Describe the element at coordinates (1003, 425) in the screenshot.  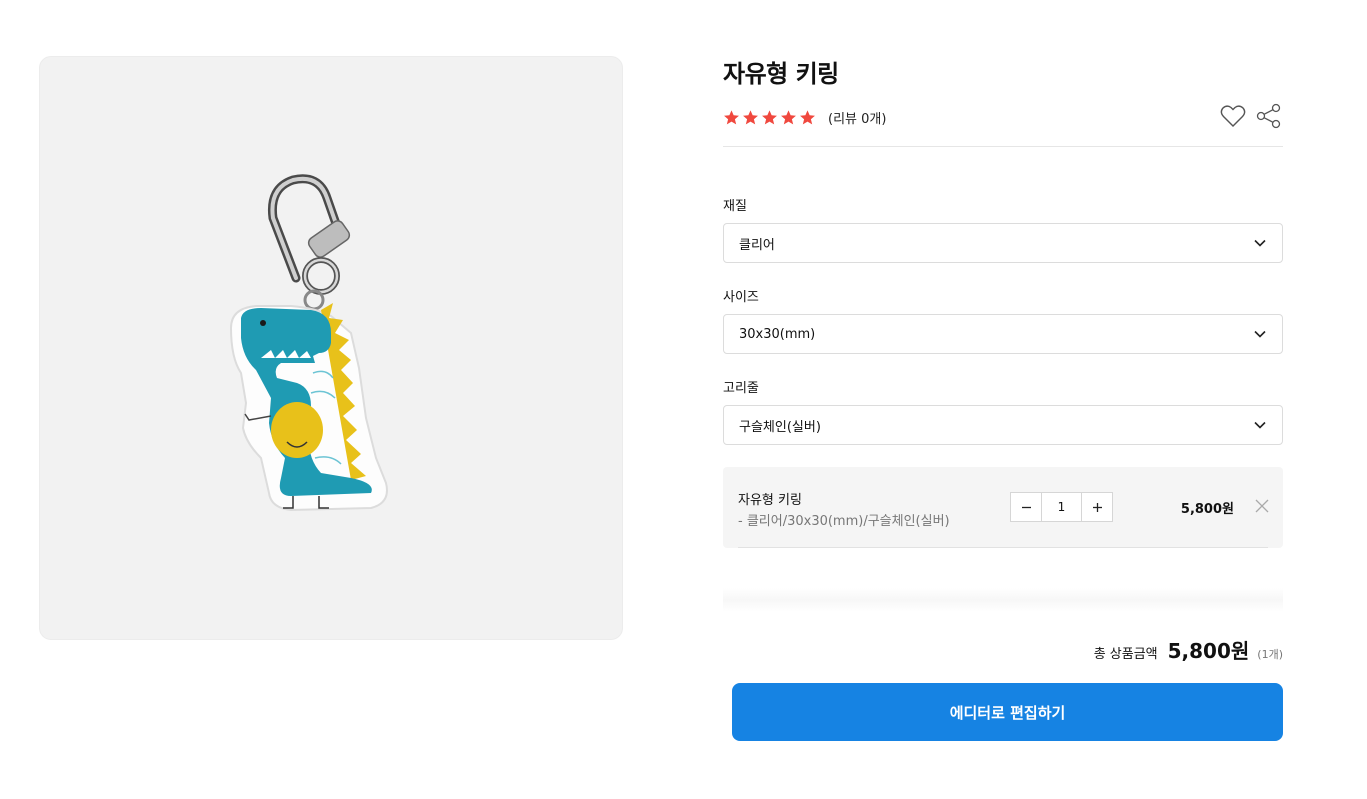
I see `ring-select: 구슬체인(실버)` at that location.